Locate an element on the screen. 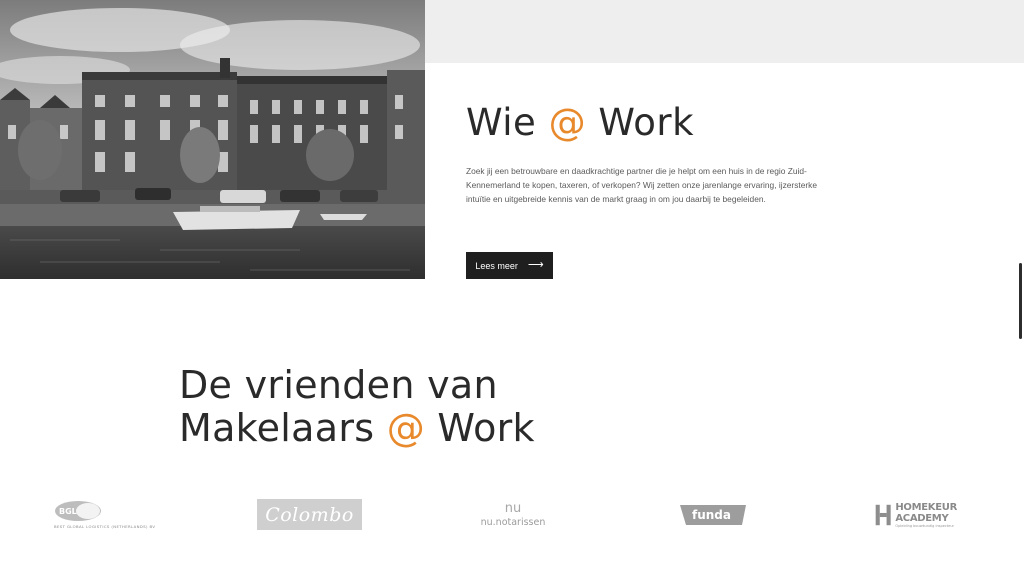 This screenshot has height=576, width=1024. partner-logo-colombo: Colombo is located at coordinates (309, 514).